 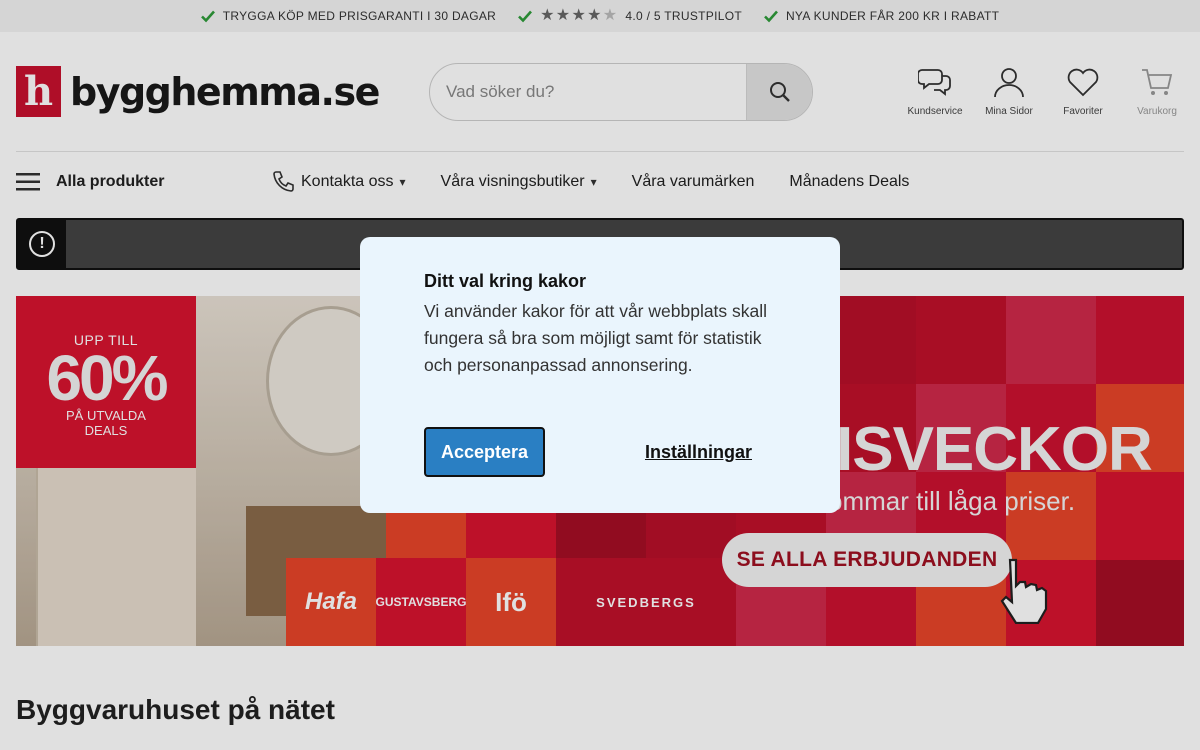 What do you see at coordinates (505, 281) in the screenshot?
I see `cookie-title: Ditt val kring kakor` at bounding box center [505, 281].